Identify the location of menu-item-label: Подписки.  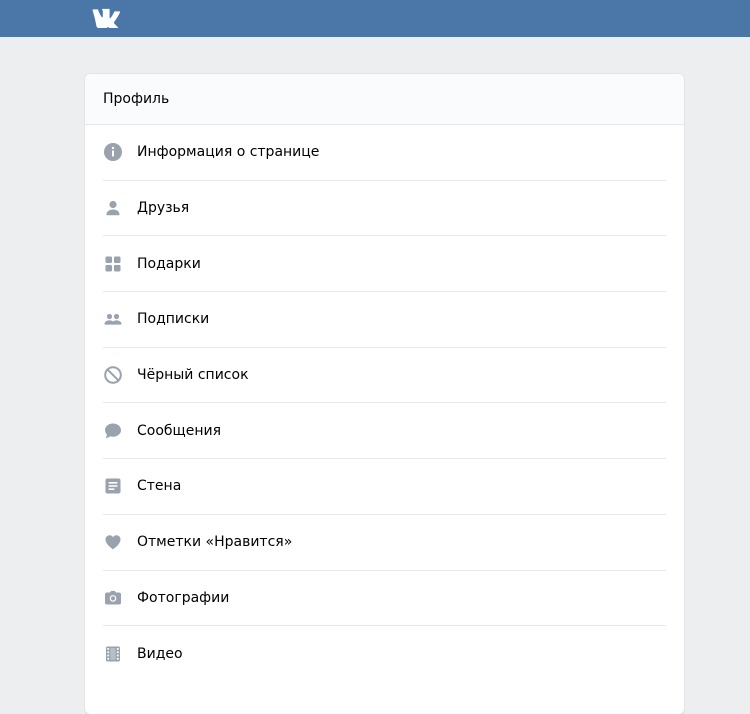
(173, 319).